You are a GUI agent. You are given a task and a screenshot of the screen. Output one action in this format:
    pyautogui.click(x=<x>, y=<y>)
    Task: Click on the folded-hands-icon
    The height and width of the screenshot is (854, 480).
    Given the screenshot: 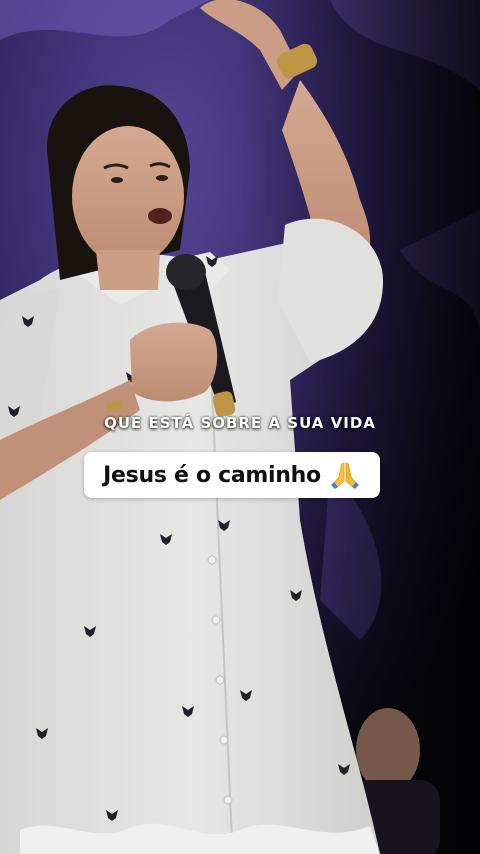 What is the action you would take?
    pyautogui.click(x=345, y=475)
    